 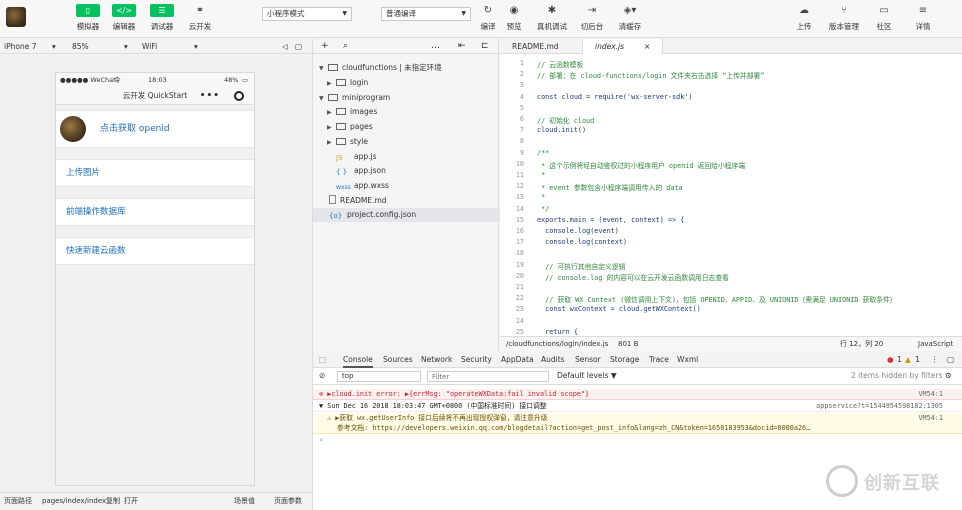 What do you see at coordinates (325, 46) in the screenshot?
I see `add-icon: +` at bounding box center [325, 46].